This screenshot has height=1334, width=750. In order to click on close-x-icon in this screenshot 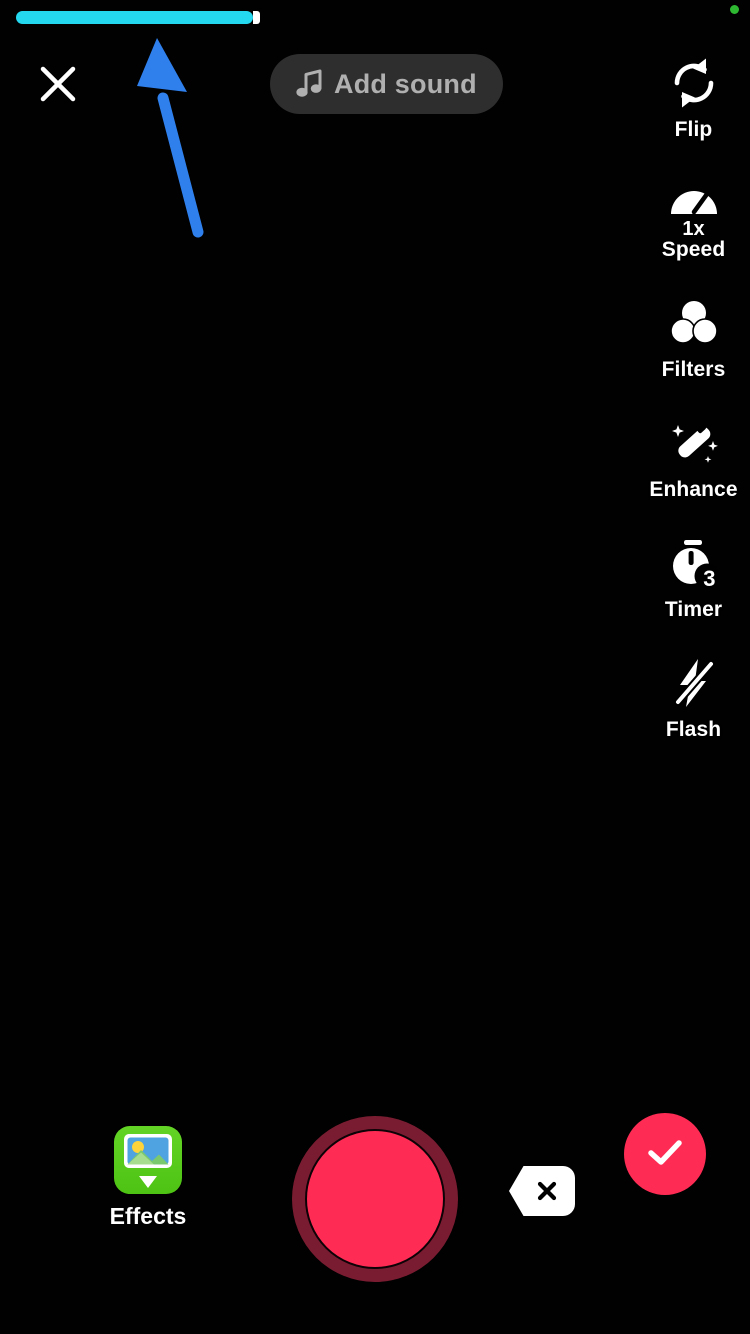, I will do `click(58, 86)`.